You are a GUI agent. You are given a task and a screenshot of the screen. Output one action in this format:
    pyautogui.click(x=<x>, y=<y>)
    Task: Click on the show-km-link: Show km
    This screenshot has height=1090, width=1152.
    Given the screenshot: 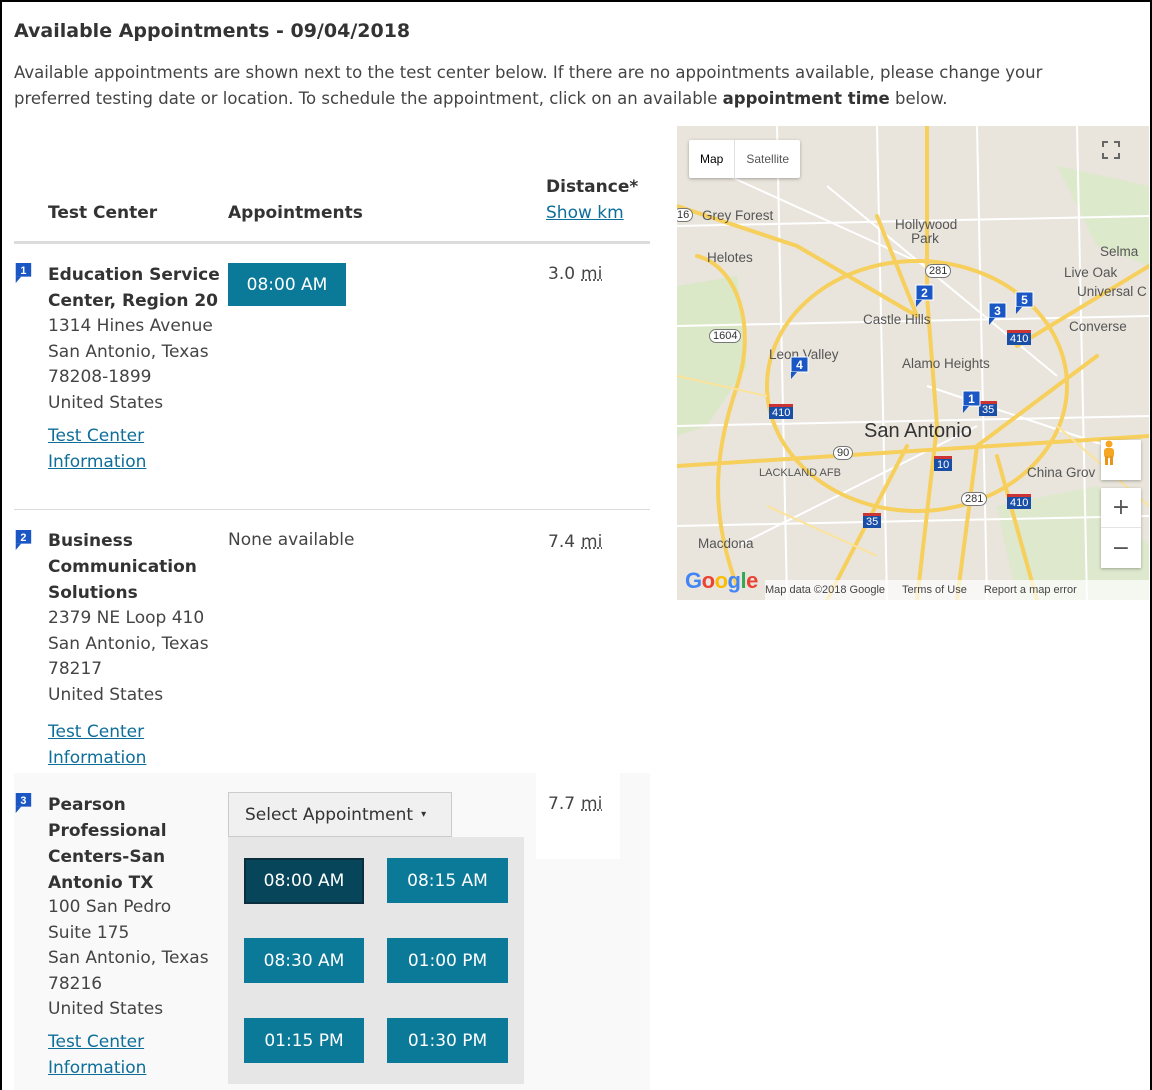 What is the action you would take?
    pyautogui.click(x=585, y=213)
    